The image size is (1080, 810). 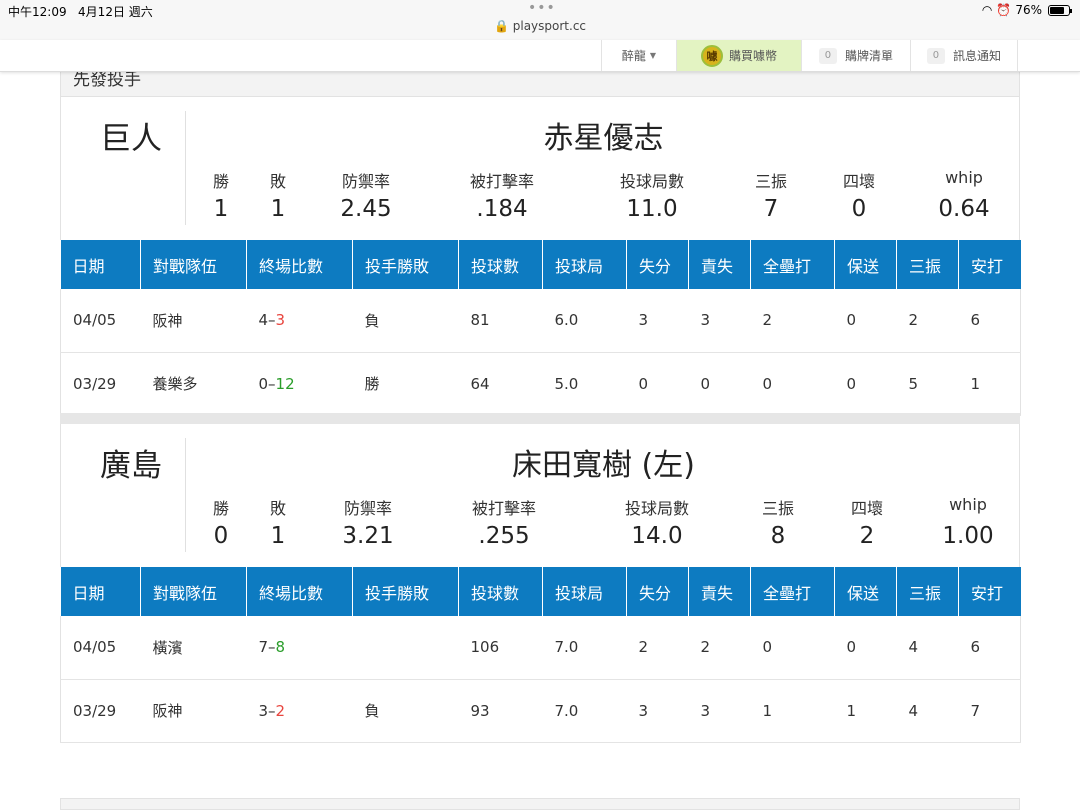 What do you see at coordinates (193, 384) in the screenshot?
I see `cell-opponent: 養樂多` at bounding box center [193, 384].